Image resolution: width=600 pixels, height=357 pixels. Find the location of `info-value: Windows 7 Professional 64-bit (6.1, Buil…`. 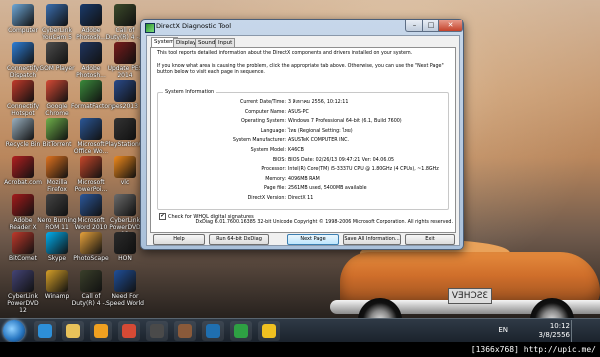

info-value: Windows 7 Professional 64-bit (6.1, Buil… is located at coordinates (345, 122).